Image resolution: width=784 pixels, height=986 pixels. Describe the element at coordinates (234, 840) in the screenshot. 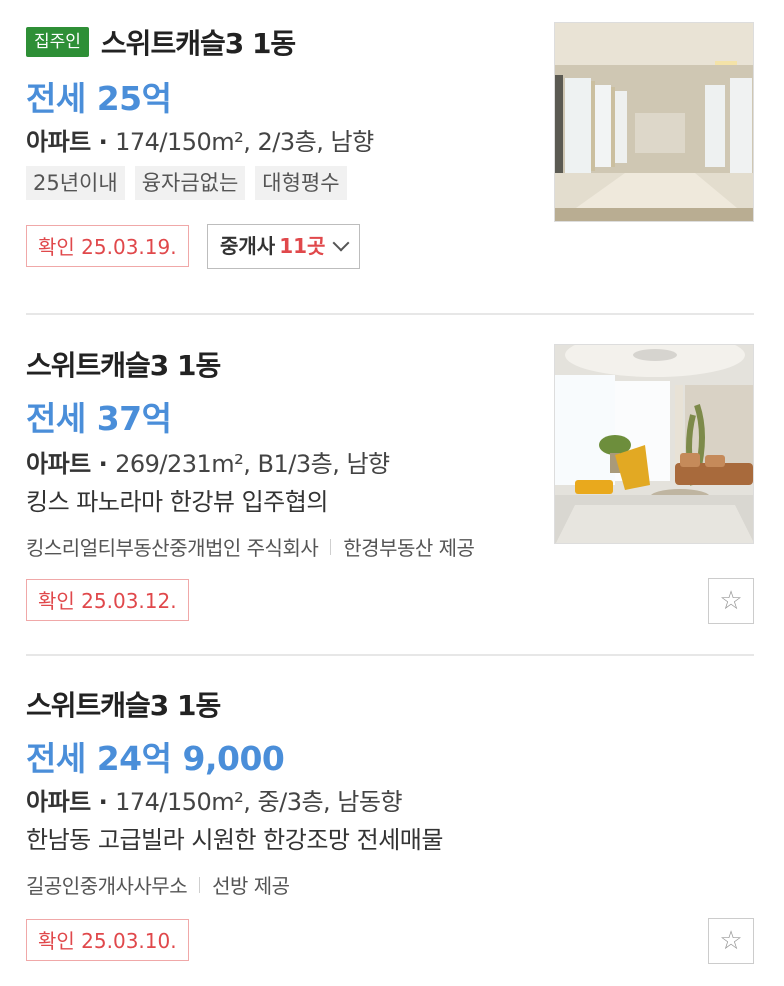

I see `listing-description: 한남동 고급빌라 시원한 한강조망 전세매물` at that location.